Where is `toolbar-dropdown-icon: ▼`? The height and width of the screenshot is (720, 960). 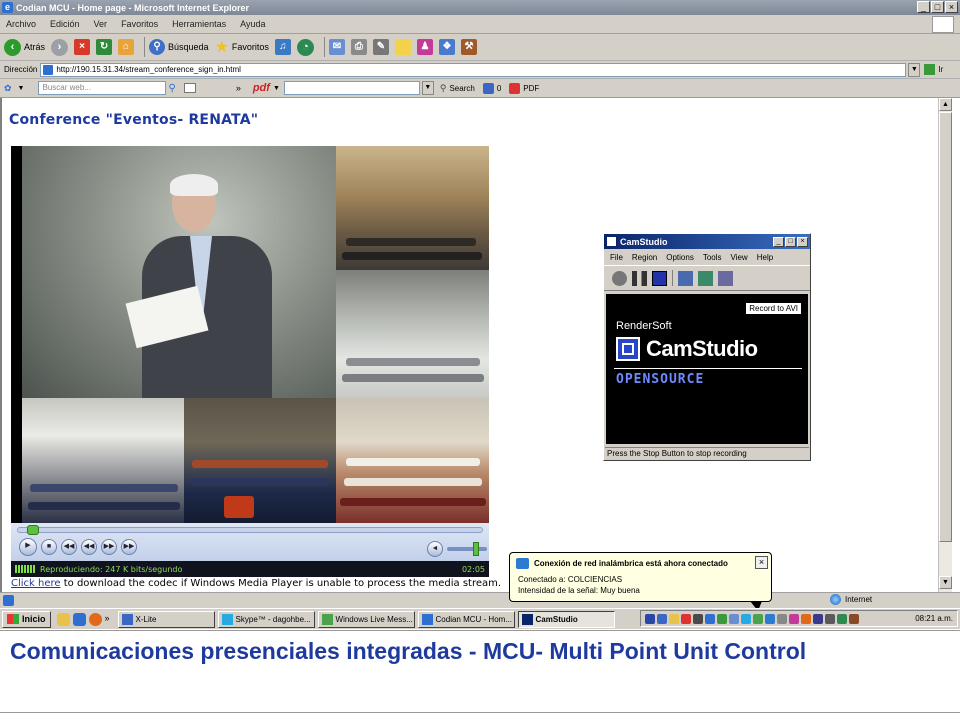 toolbar-dropdown-icon: ▼ is located at coordinates (21, 88).